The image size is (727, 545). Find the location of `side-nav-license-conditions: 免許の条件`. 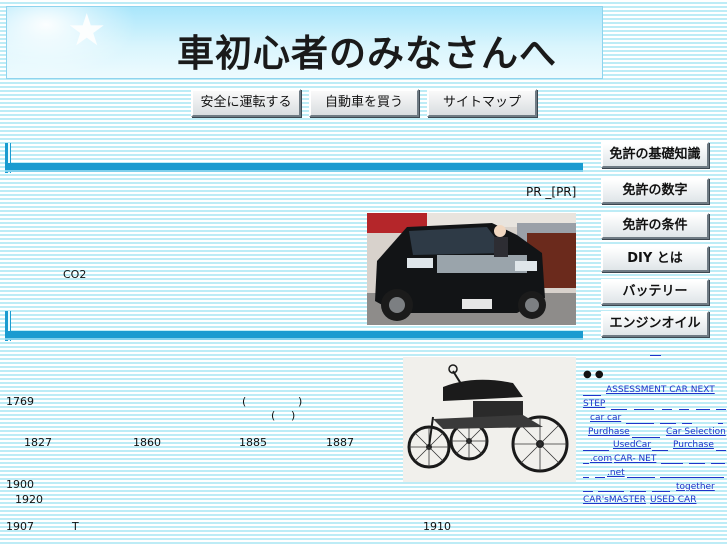

side-nav-license-conditions: 免許の条件 is located at coordinates (655, 226).